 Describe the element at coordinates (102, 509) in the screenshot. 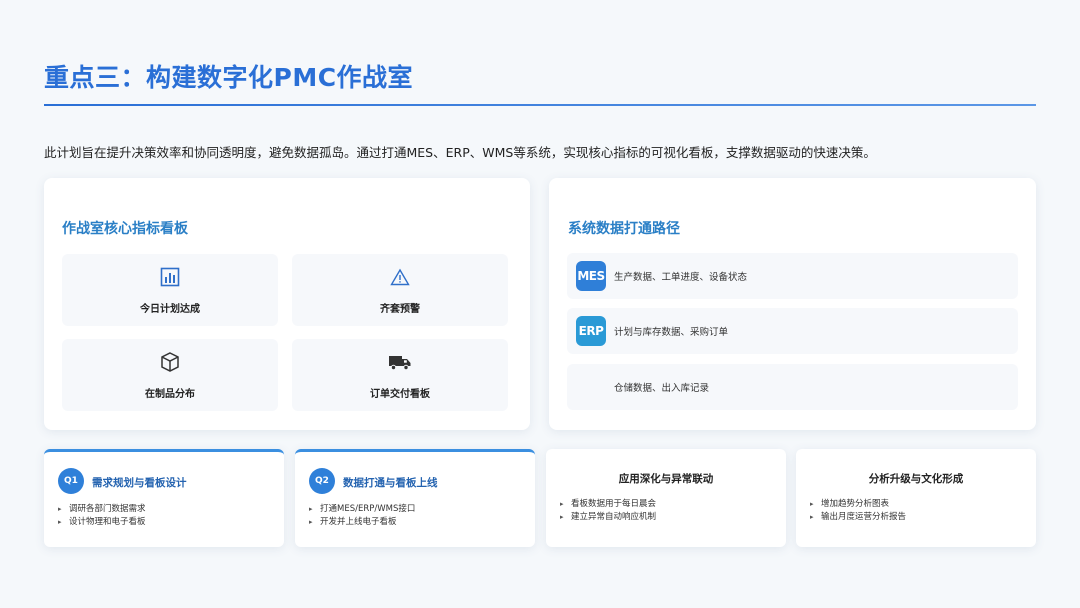

I see `list-item: 调研各部门数据需求` at that location.